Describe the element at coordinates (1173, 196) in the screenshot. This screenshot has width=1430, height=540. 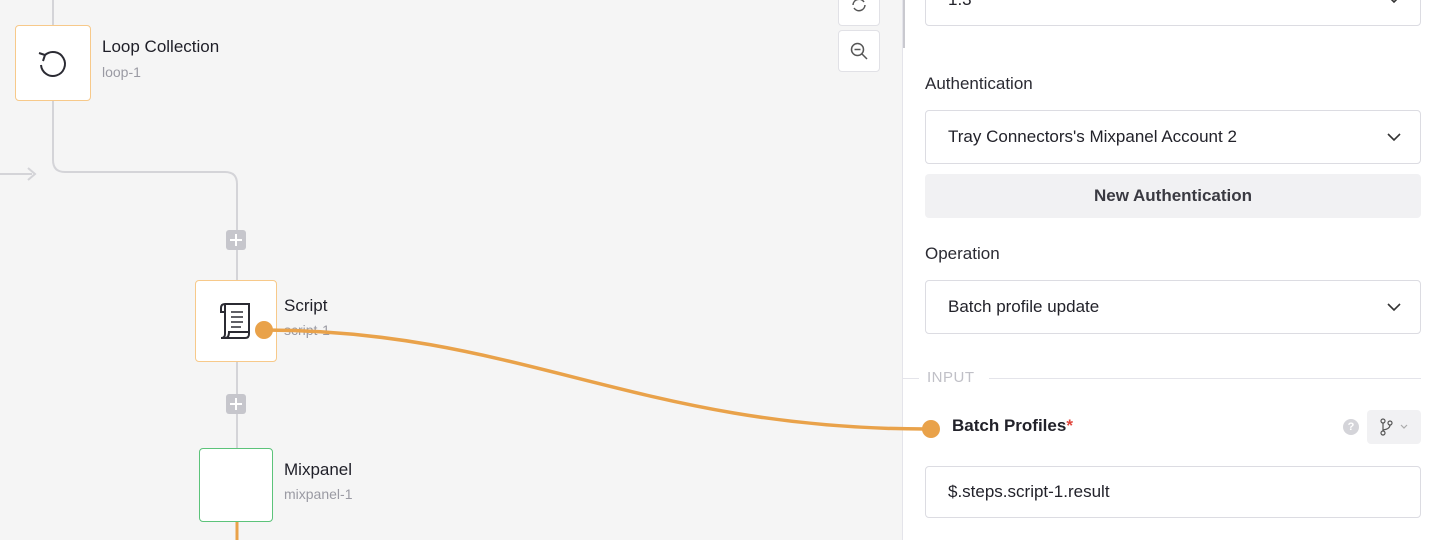
I see `new-authentication-button: New Authentication` at that location.